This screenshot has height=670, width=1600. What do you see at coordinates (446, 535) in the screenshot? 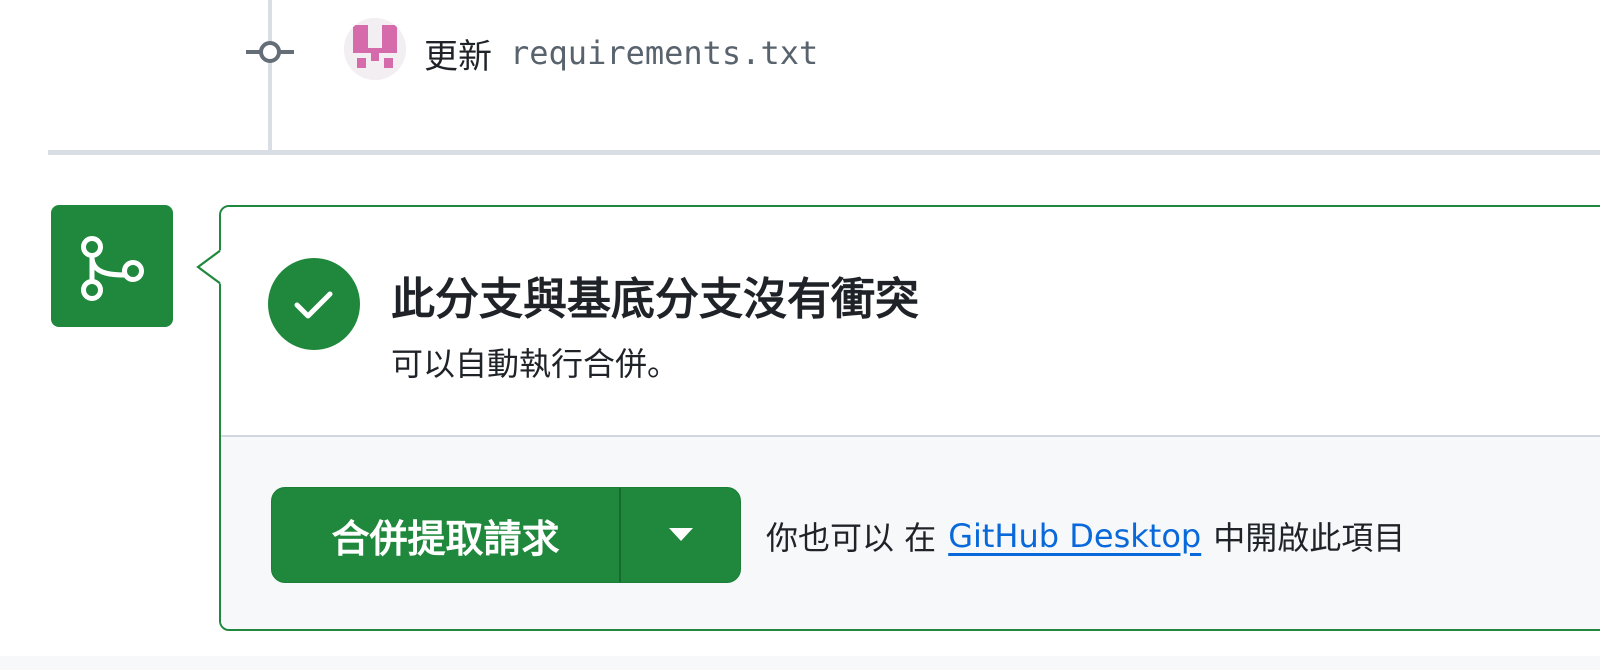
I see `merge-pull-request-button: 合併提取請求` at bounding box center [446, 535].